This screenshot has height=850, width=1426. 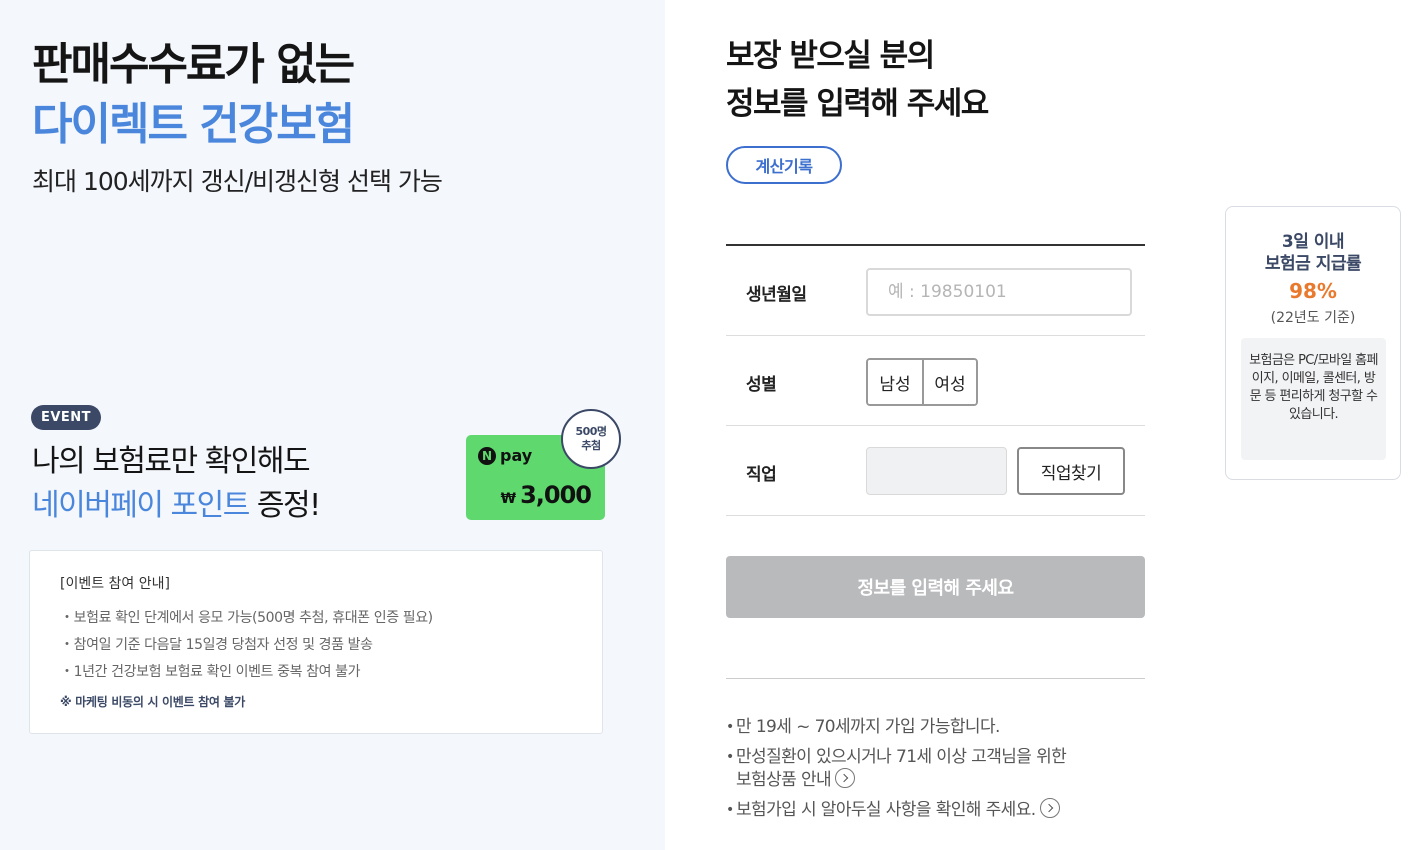 I want to click on npay-logo-text: pay, so click(x=516, y=455).